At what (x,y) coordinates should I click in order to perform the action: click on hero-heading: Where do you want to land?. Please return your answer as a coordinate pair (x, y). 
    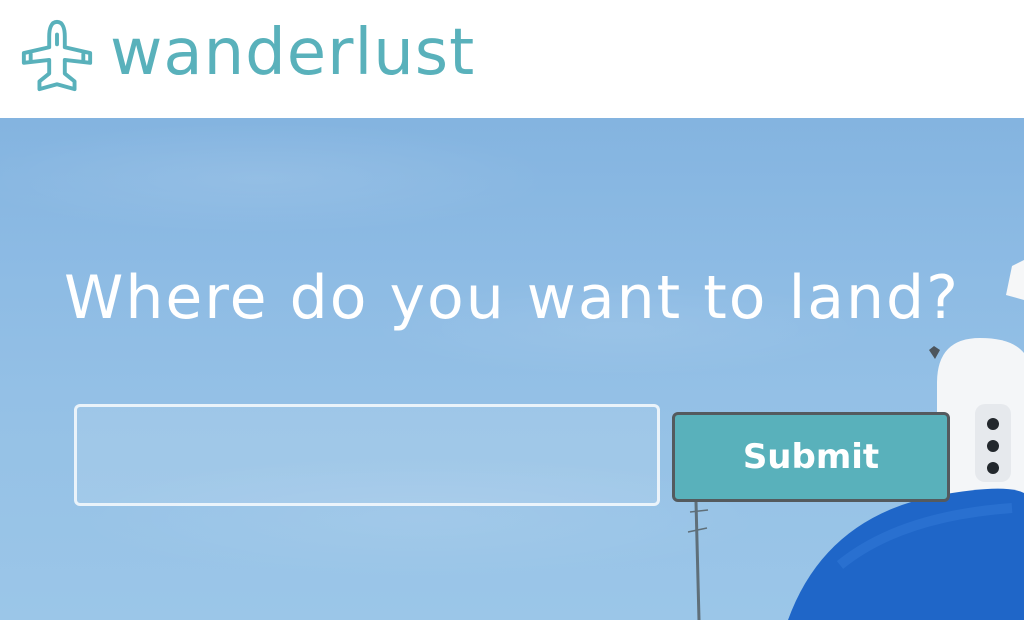
    Looking at the image, I should click on (512, 298).